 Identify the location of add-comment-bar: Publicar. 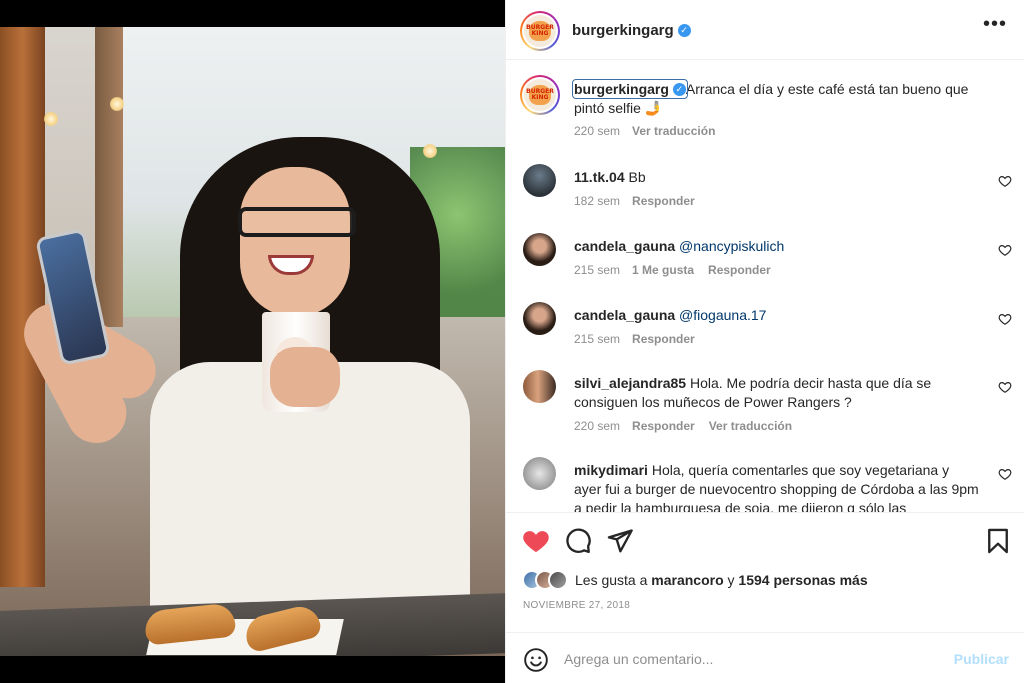
(765, 657).